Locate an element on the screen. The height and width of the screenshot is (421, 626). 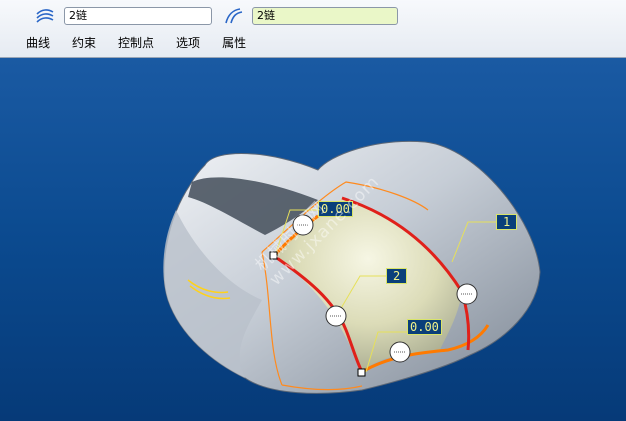
tab-curves: 曲线 is located at coordinates (38, 42).